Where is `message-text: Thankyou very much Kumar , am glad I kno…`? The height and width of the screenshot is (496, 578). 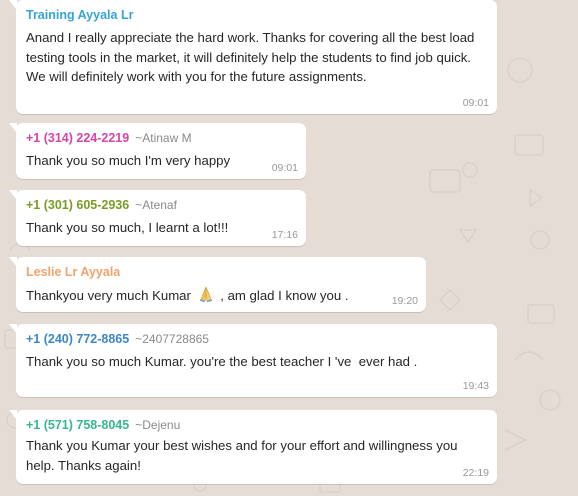
message-text: Thankyou very much Kumar , am glad I kno… is located at coordinates (221, 295).